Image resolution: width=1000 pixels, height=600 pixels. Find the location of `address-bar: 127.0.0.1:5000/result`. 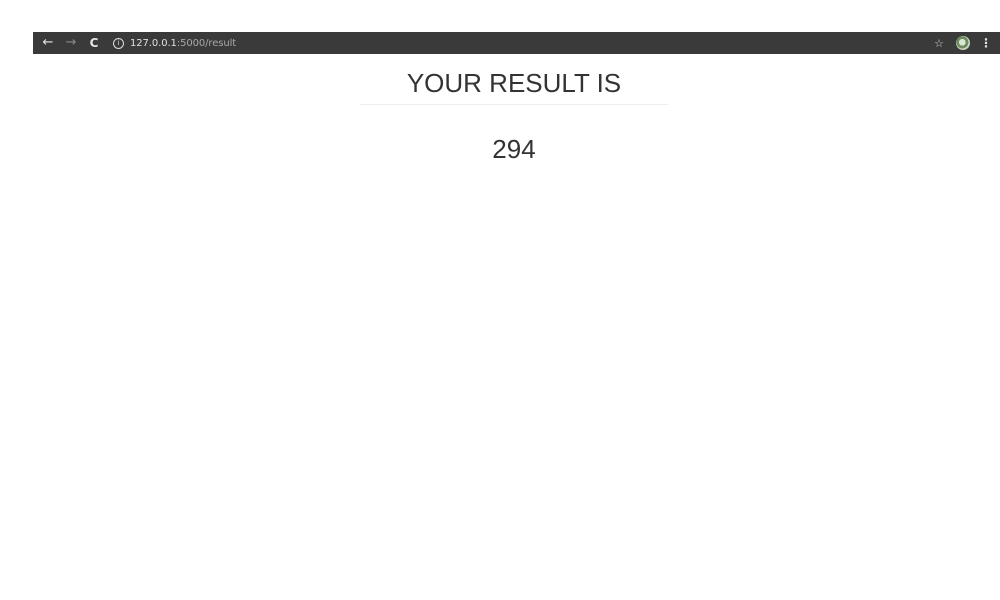

address-bar: 127.0.0.1:5000/result is located at coordinates (183, 43).